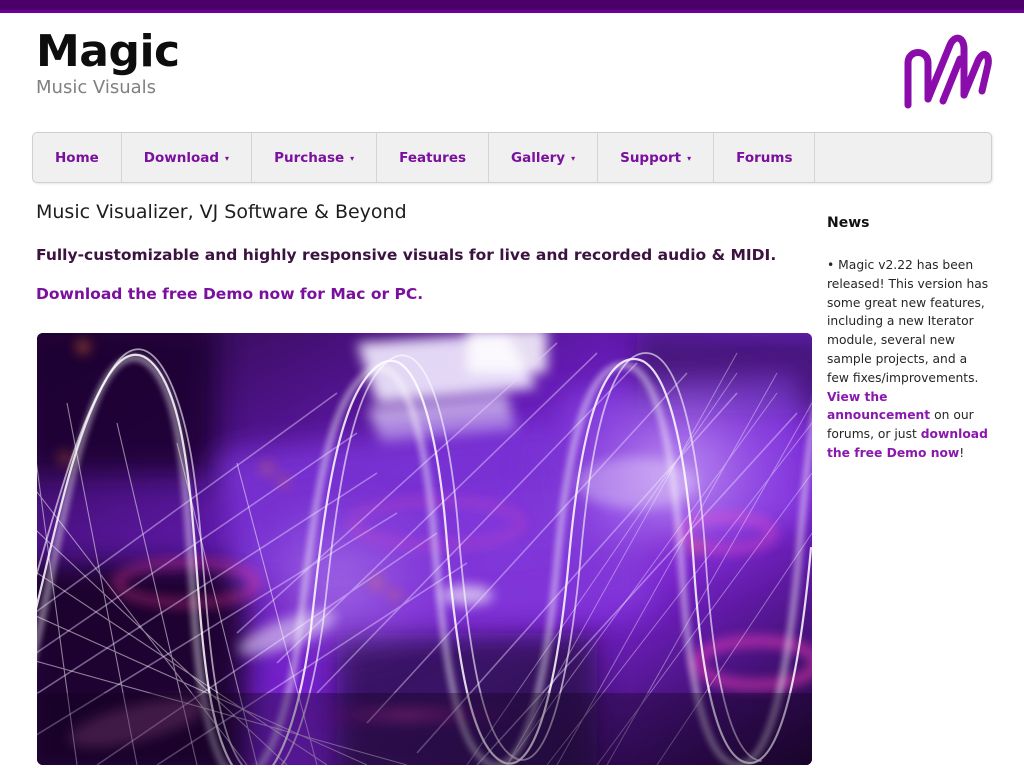 This screenshot has width=1024, height=768. What do you see at coordinates (962, 452) in the screenshot?
I see `news-text-part3: !` at bounding box center [962, 452].